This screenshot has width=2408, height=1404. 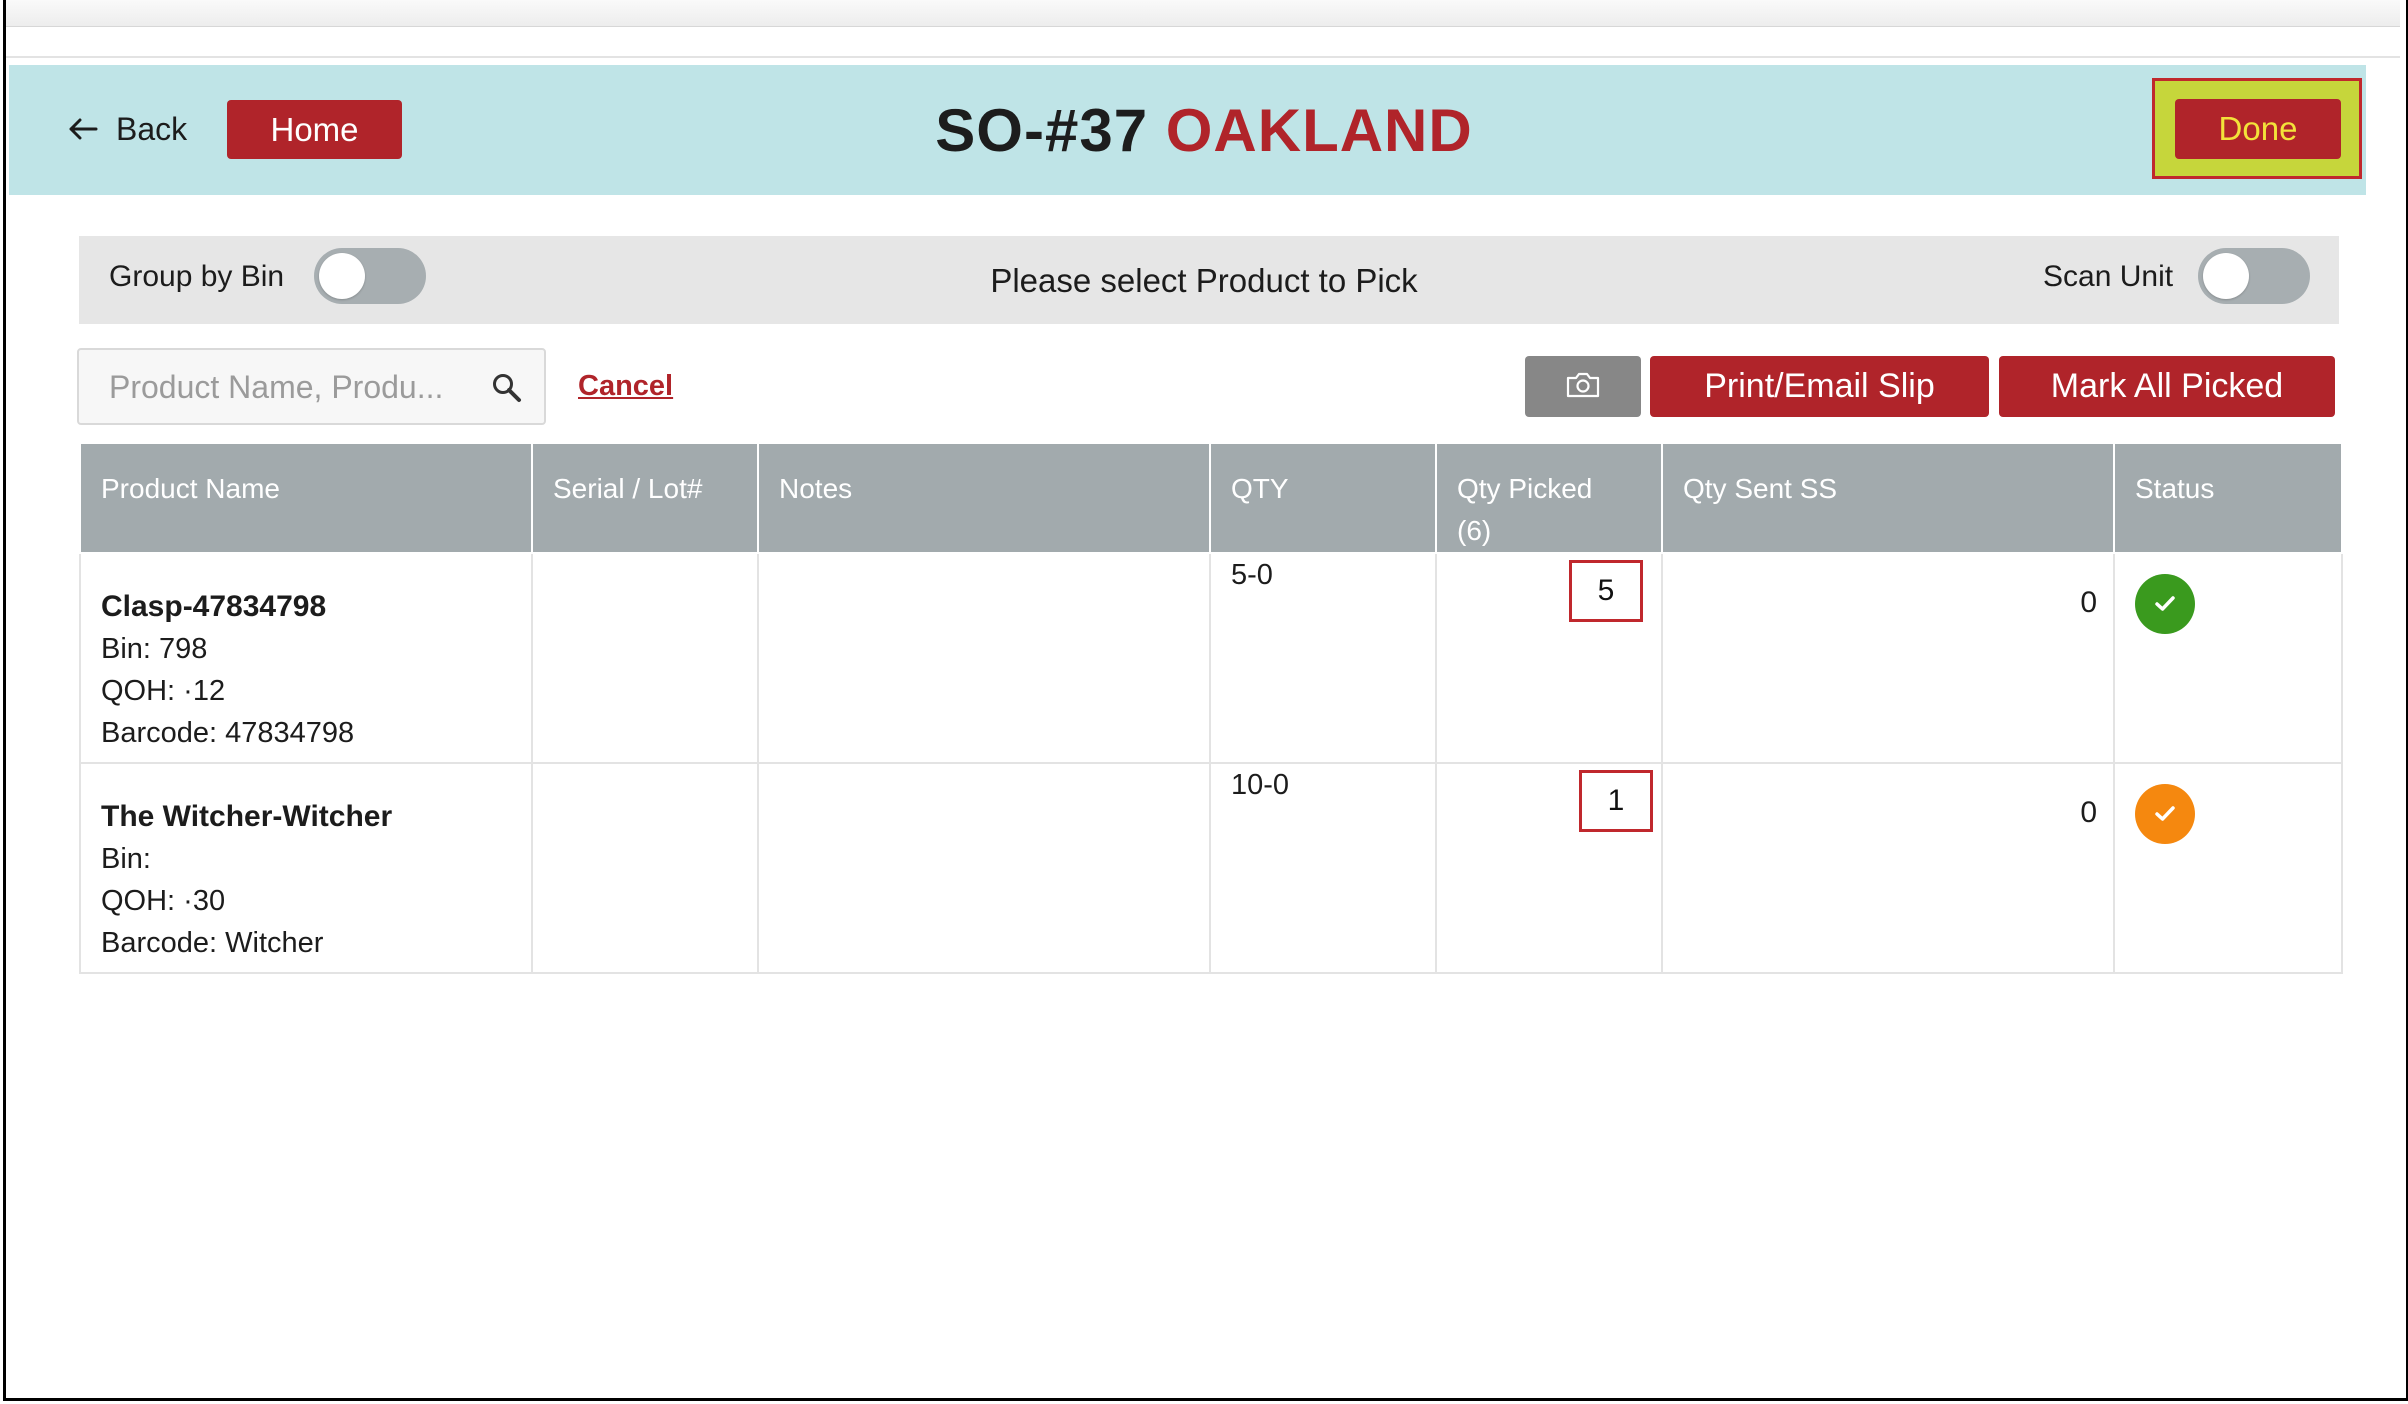 I want to click on product-qoh: QOH: ·12, so click(x=163, y=691).